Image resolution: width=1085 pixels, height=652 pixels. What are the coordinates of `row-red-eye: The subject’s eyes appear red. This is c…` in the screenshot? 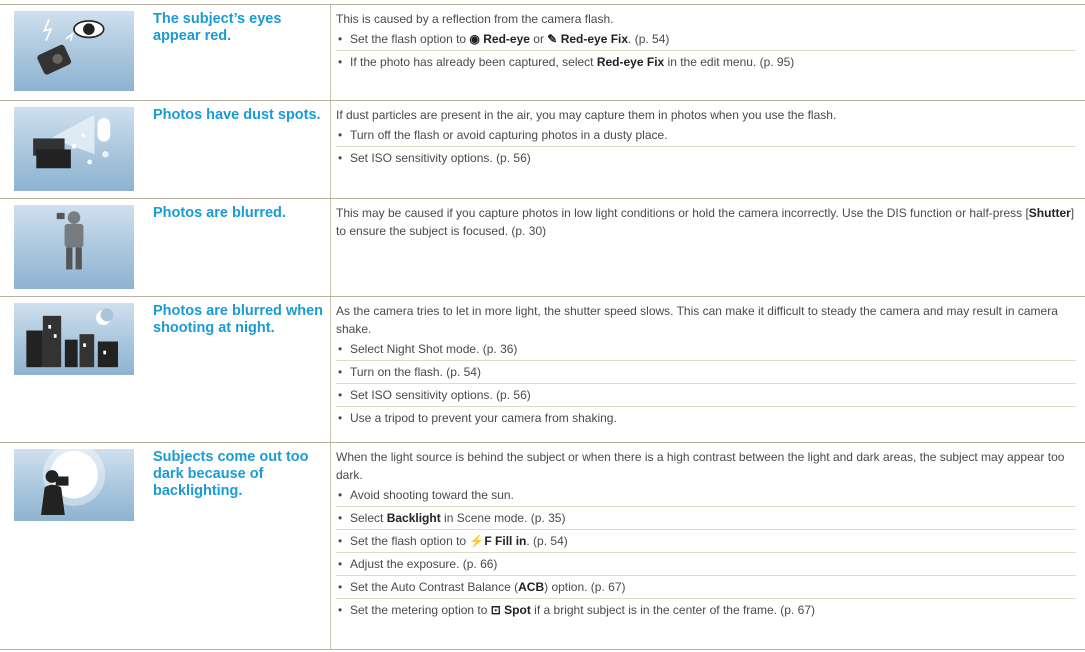 It's located at (542, 52).